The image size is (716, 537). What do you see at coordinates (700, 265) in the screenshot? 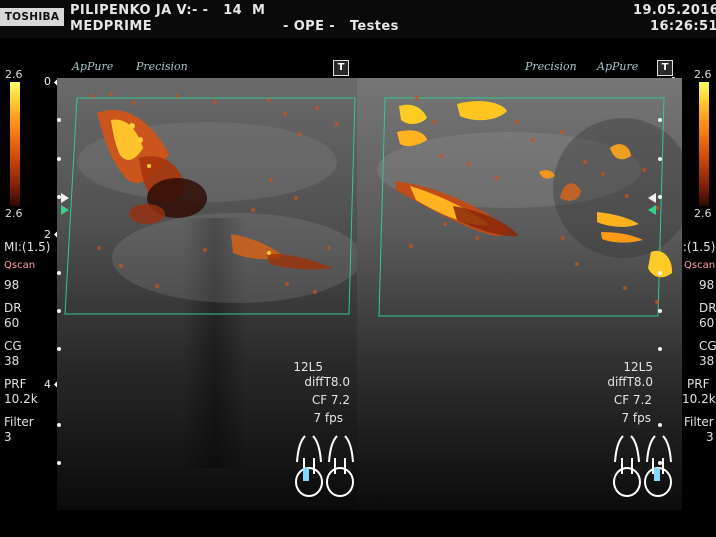
I see `right-qscan-label: Qscan` at bounding box center [700, 265].